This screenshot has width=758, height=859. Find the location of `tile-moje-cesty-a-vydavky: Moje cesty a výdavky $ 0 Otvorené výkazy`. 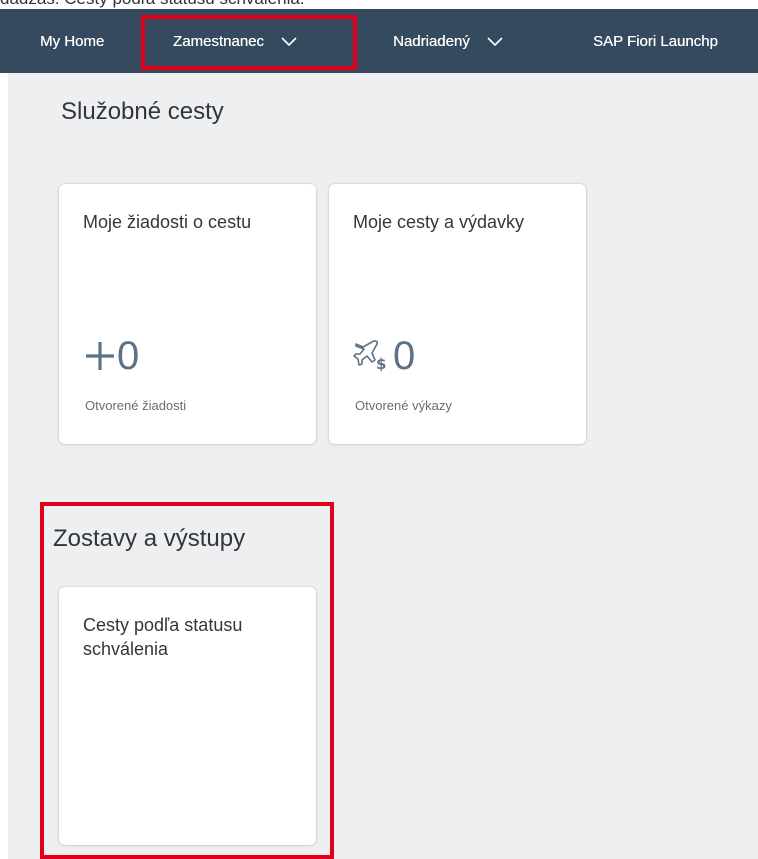

tile-moje-cesty-a-vydavky: Moje cesty a výdavky $ 0 Otvorené výkazy is located at coordinates (457, 314).